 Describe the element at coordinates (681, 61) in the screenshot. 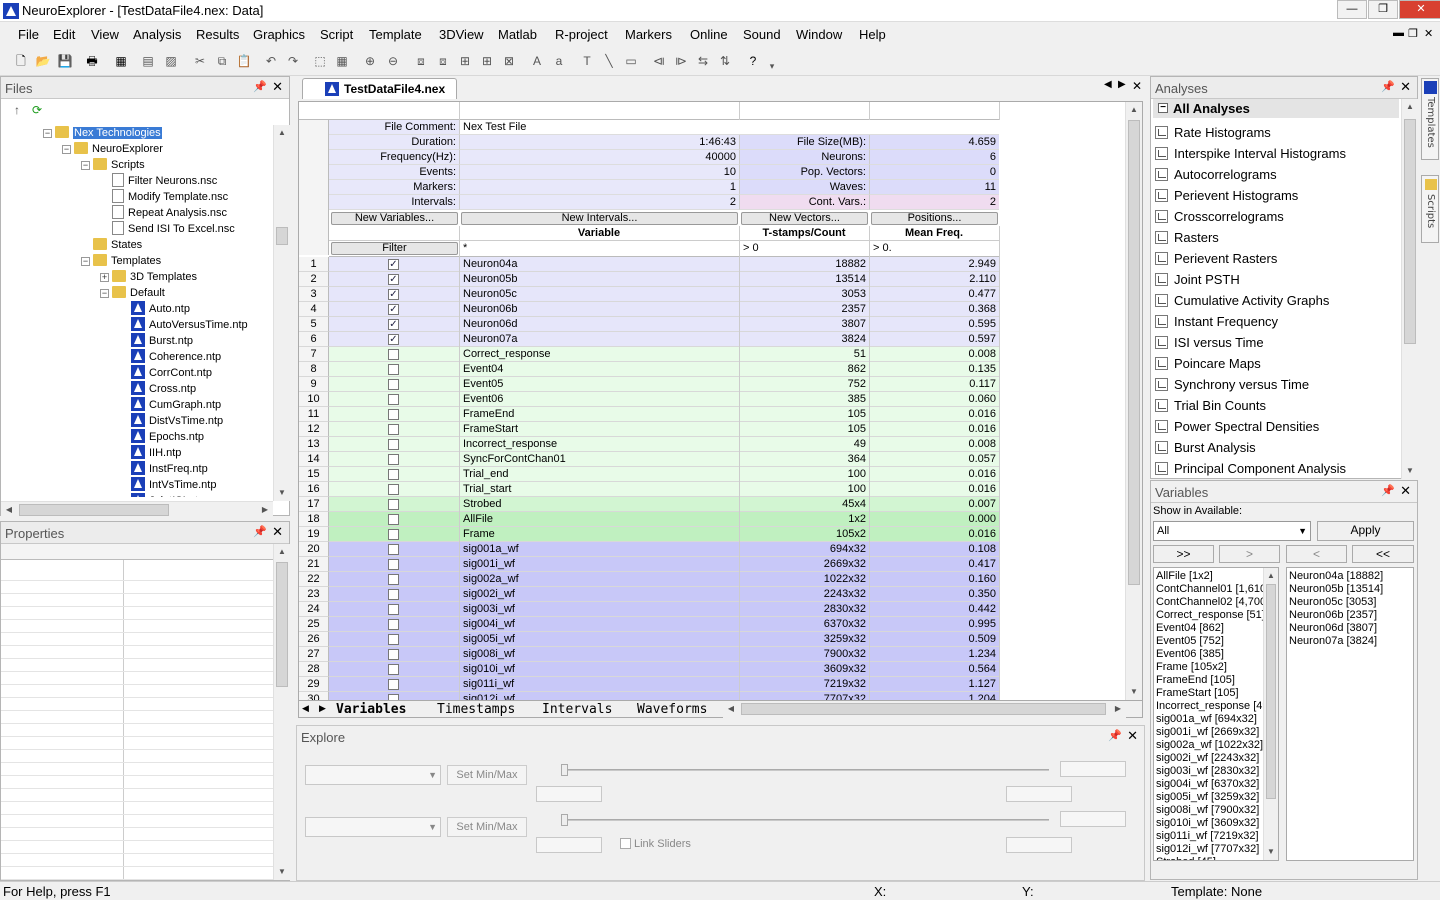

I see `align-center-icon: ⧐` at that location.